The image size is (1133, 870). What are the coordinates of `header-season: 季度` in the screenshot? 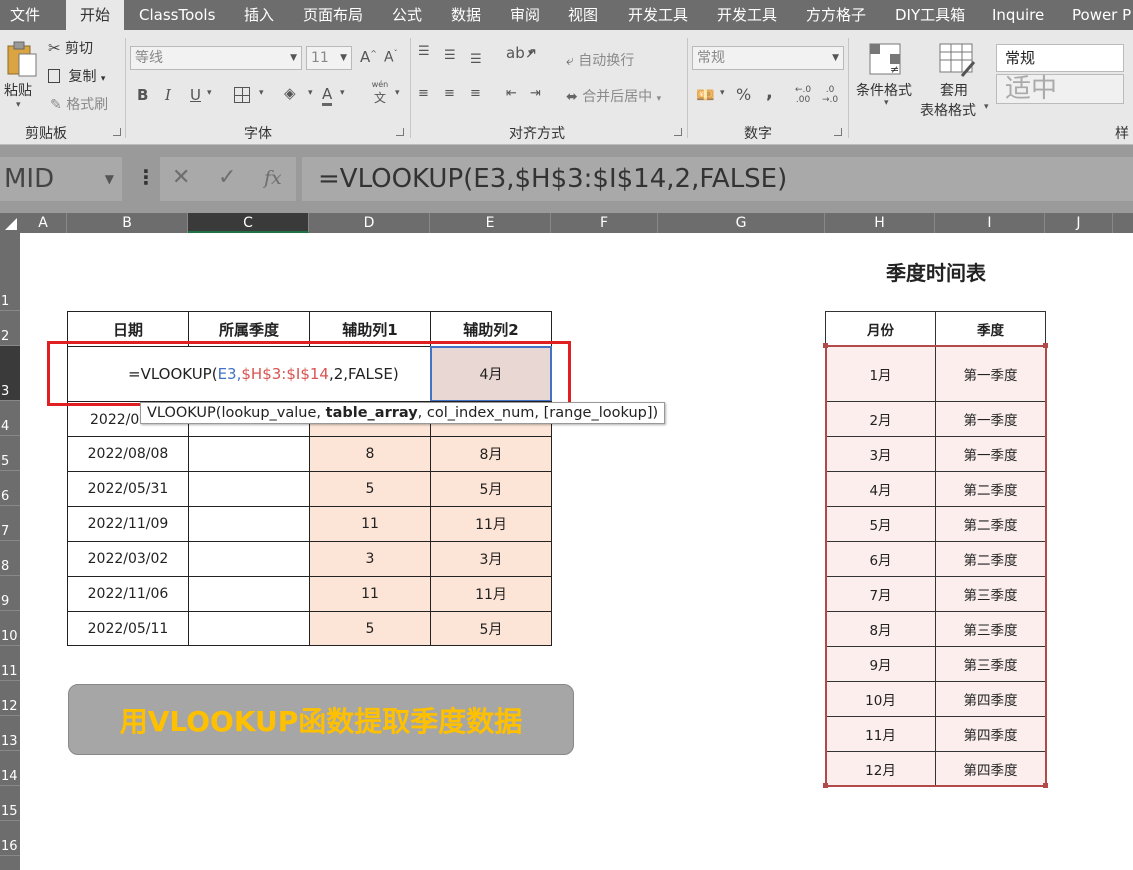 It's located at (990, 329).